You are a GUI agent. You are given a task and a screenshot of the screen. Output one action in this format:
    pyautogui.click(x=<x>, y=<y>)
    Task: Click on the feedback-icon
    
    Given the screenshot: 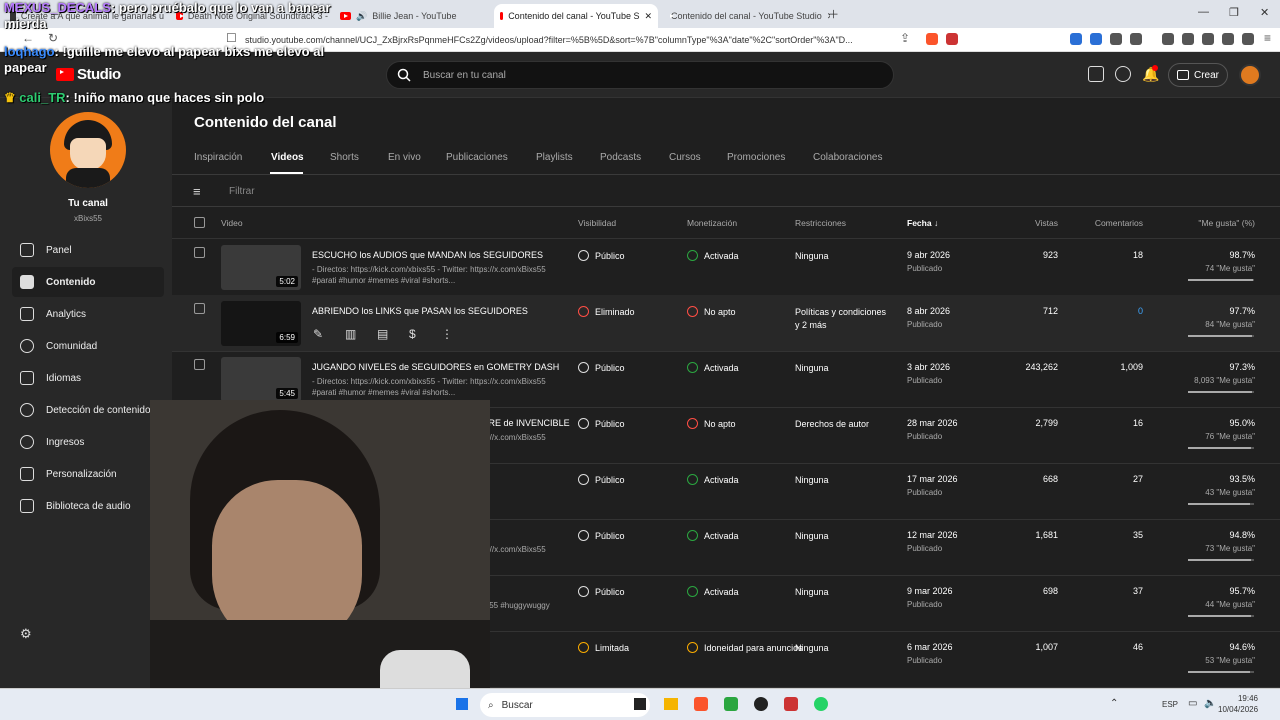 What is the action you would take?
    pyautogui.click(x=1096, y=74)
    